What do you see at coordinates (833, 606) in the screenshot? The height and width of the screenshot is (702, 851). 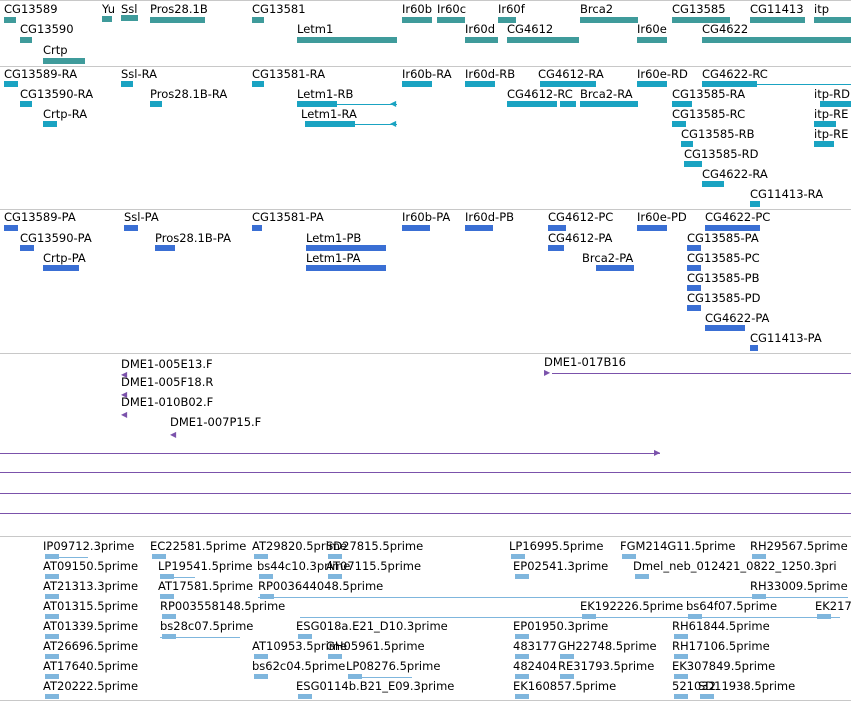 I see `est-label: EK217` at bounding box center [833, 606].